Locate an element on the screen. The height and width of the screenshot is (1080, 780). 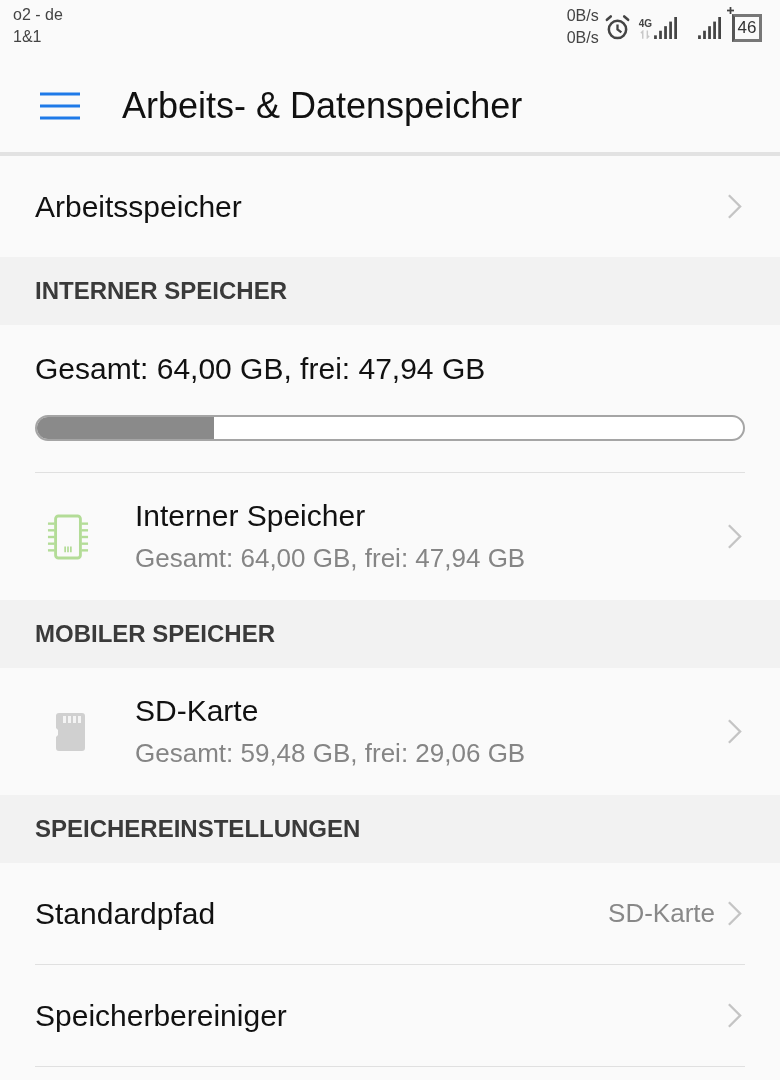
screen-title: Arbeits- & Datenspeicher is located at coordinates (322, 106).